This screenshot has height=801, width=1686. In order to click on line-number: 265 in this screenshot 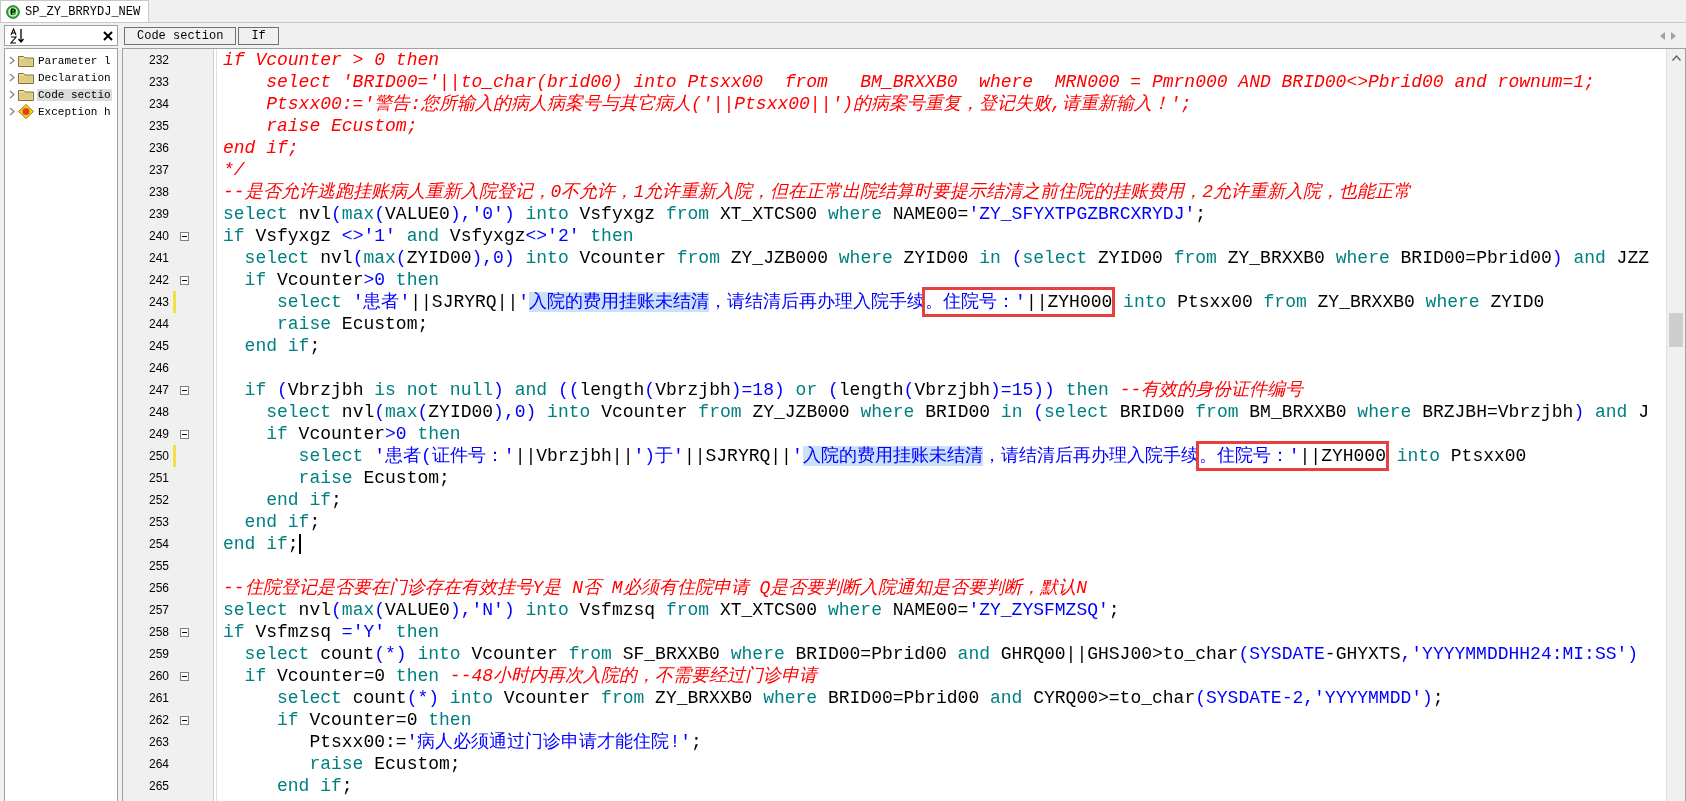, I will do `click(158, 786)`.